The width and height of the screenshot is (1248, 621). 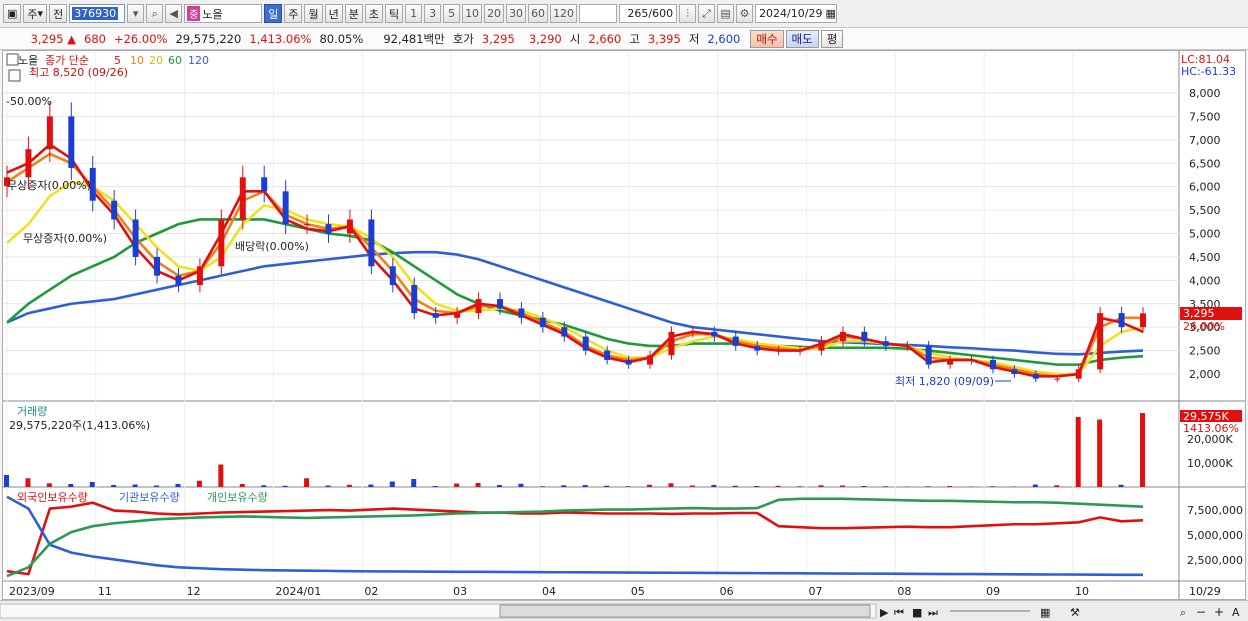 What do you see at coordinates (1075, 612) in the screenshot?
I see `tools-icon: ⚒` at bounding box center [1075, 612].